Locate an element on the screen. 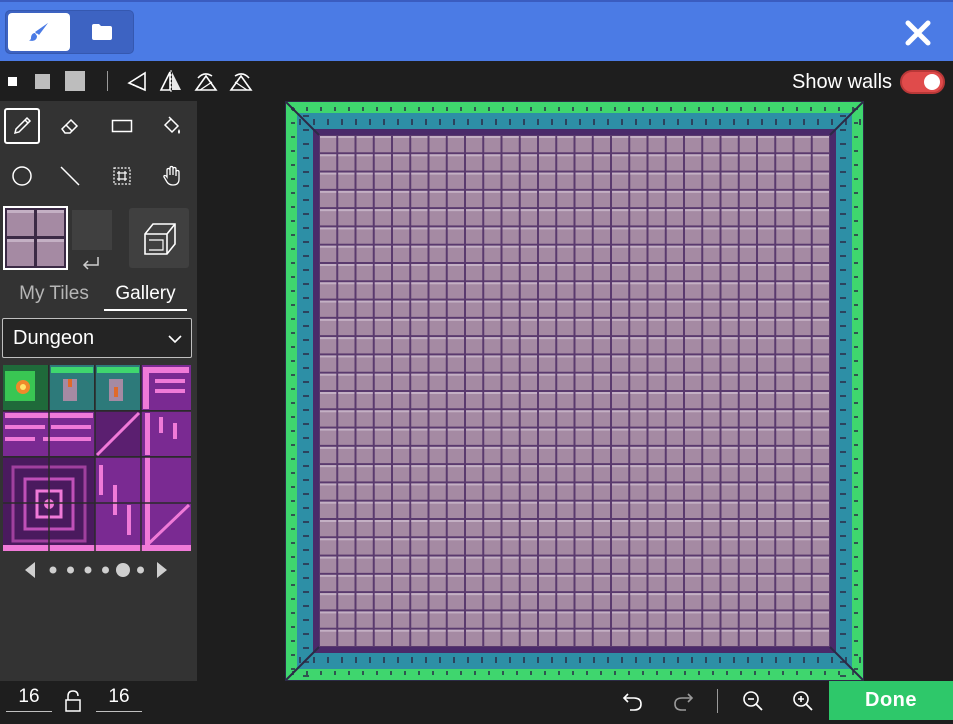  zoom-in-button is located at coordinates (803, 701).